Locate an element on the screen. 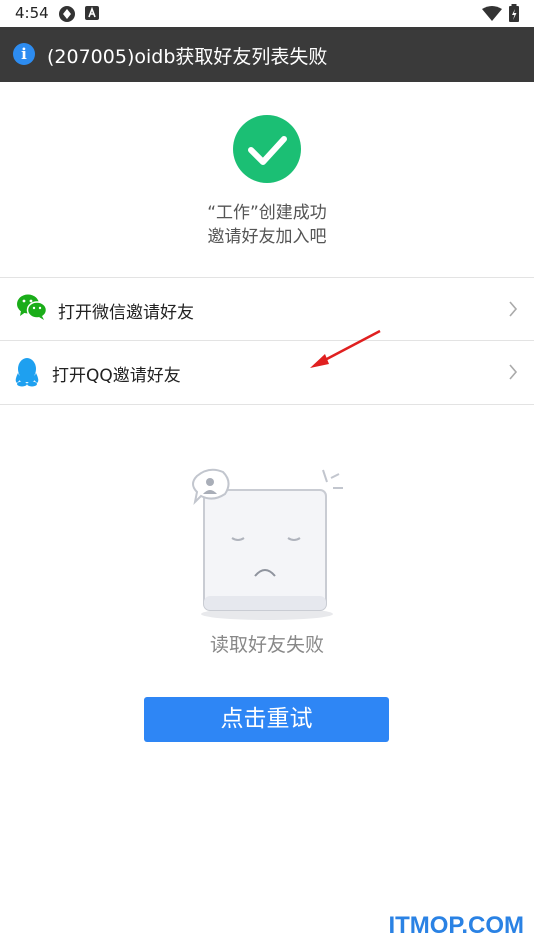 The height and width of the screenshot is (950, 534). invite-qq-row: 打开QQ邀请好友 is located at coordinates (267, 372).